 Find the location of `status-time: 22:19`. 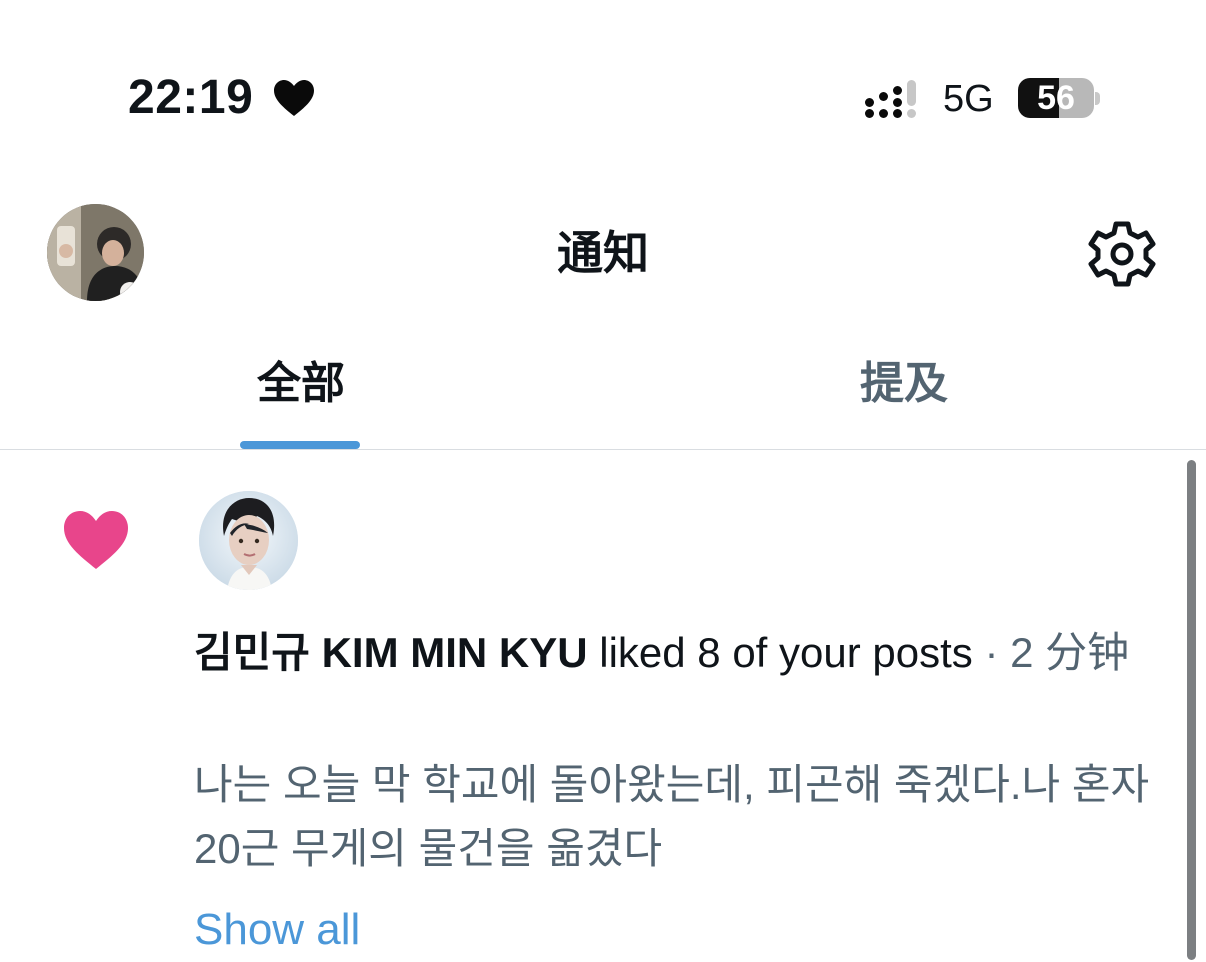

status-time: 22:19 is located at coordinates (191, 97).